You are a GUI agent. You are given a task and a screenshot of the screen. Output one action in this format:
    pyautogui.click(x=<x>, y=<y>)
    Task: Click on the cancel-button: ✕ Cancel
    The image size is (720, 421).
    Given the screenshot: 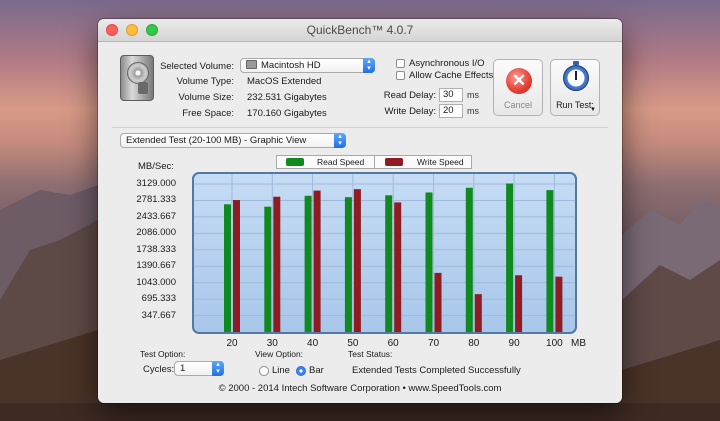 What is the action you would take?
    pyautogui.click(x=518, y=87)
    